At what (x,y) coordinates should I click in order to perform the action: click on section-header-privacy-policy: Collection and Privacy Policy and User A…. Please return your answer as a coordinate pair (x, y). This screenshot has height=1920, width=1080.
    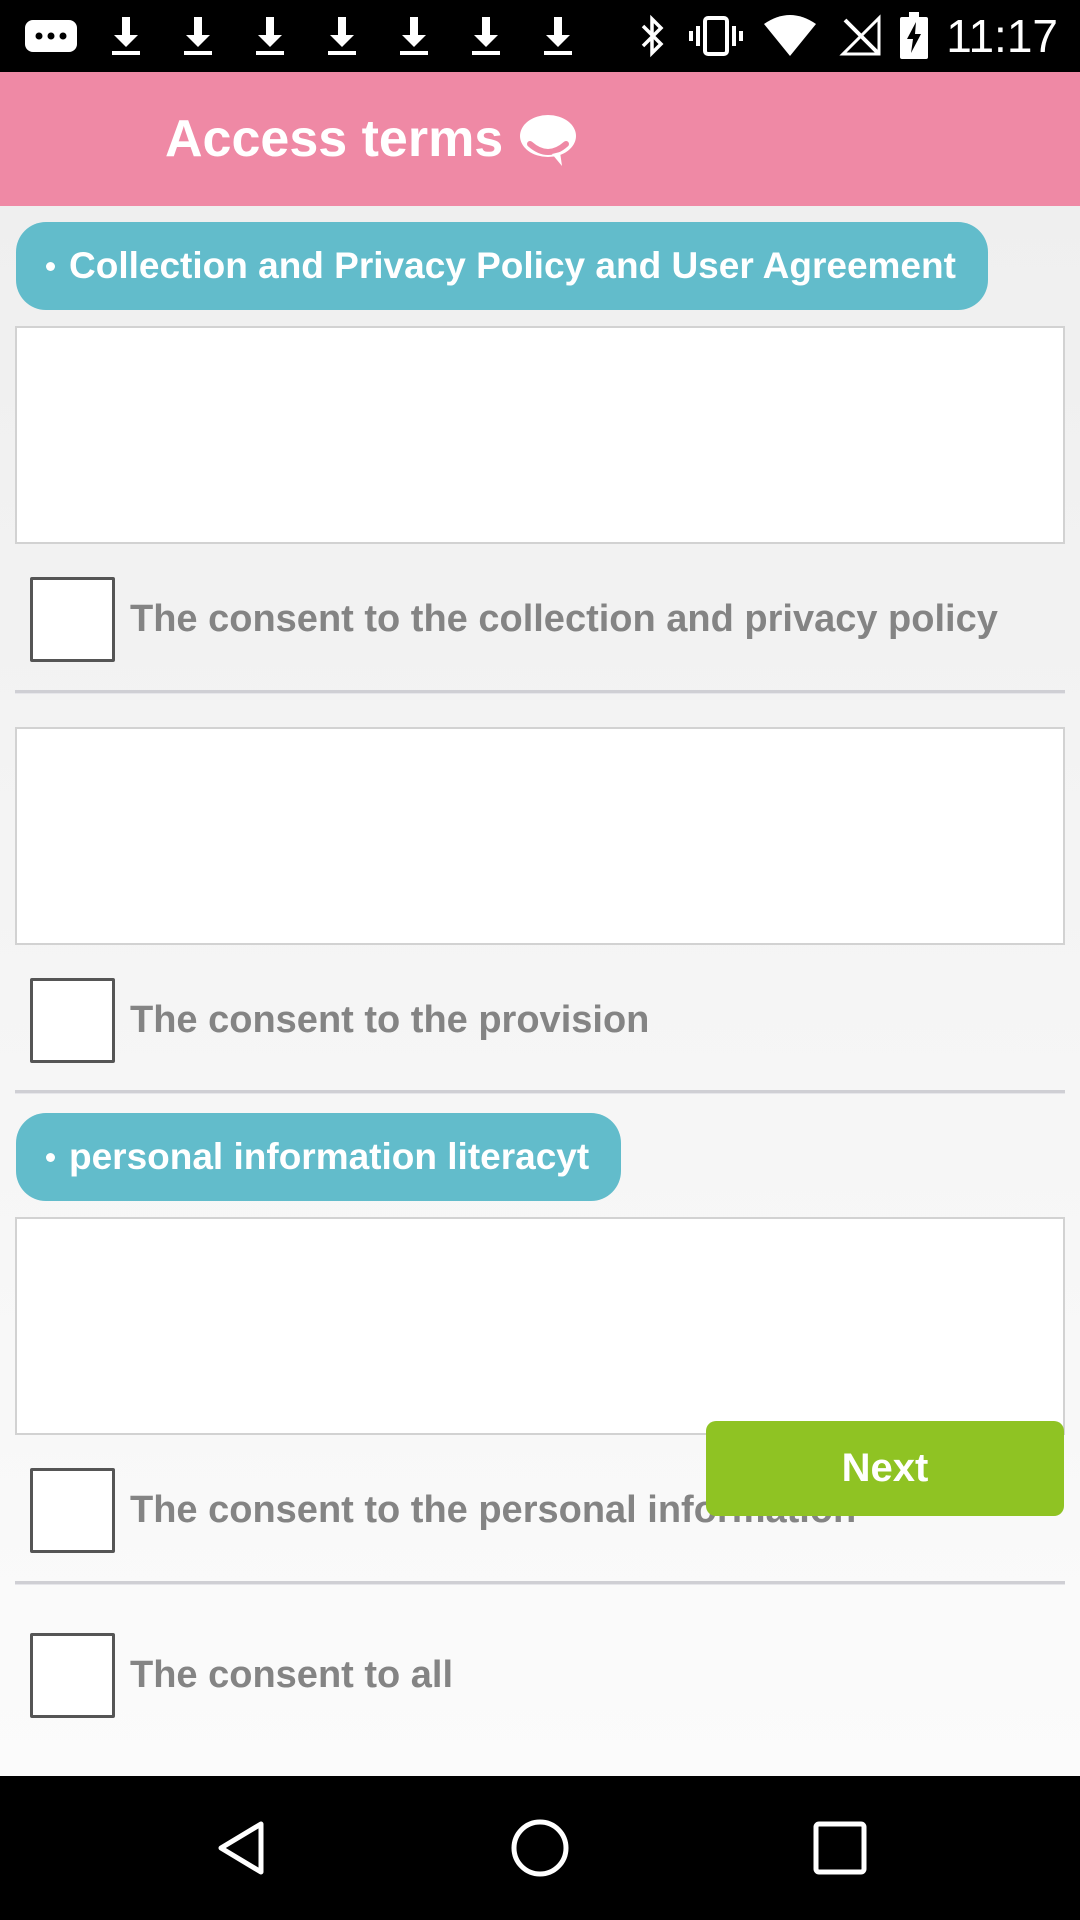
    Looking at the image, I should click on (502, 266).